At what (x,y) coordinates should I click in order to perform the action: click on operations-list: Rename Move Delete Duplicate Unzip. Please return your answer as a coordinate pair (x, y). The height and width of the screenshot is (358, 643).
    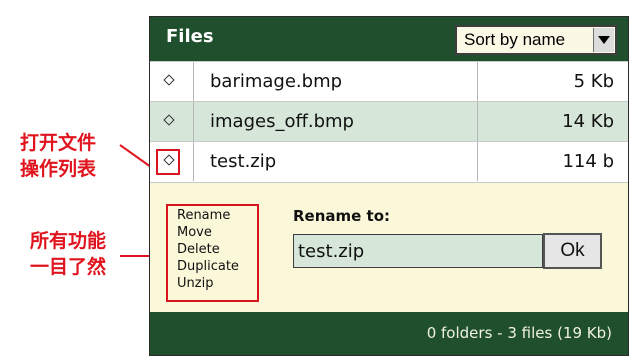
    Looking at the image, I should click on (212, 253).